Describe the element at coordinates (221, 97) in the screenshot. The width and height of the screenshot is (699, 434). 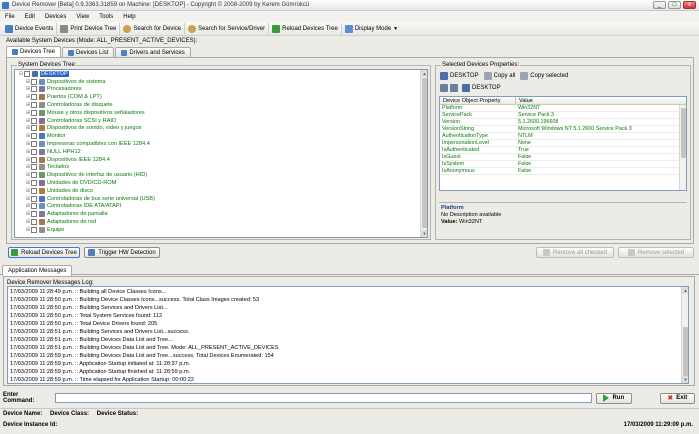
I see `tree-item: ⊞ Puertos (COM & LPT)` at that location.